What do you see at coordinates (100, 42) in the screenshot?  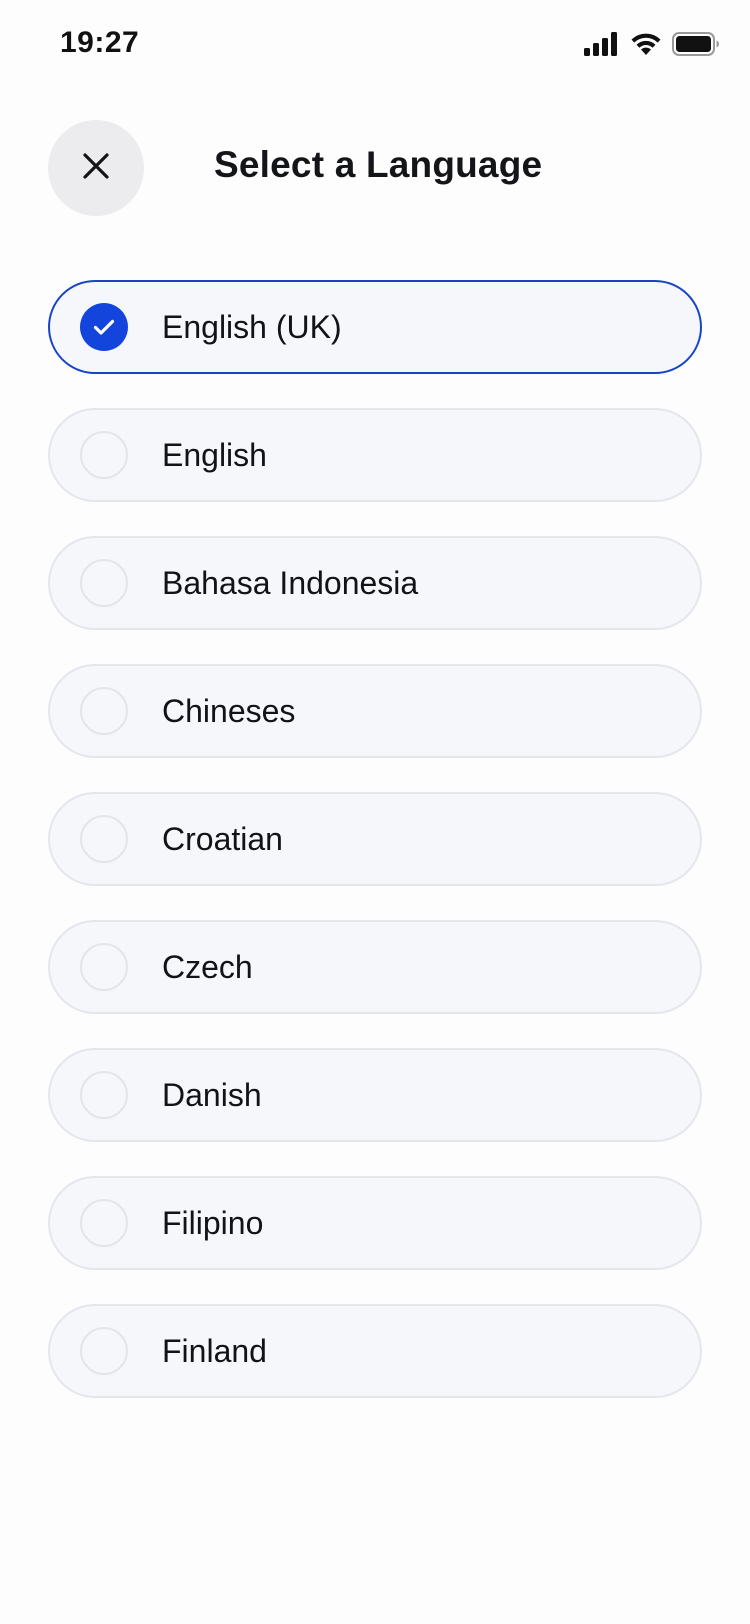 I see `status-time: 19:27` at bounding box center [100, 42].